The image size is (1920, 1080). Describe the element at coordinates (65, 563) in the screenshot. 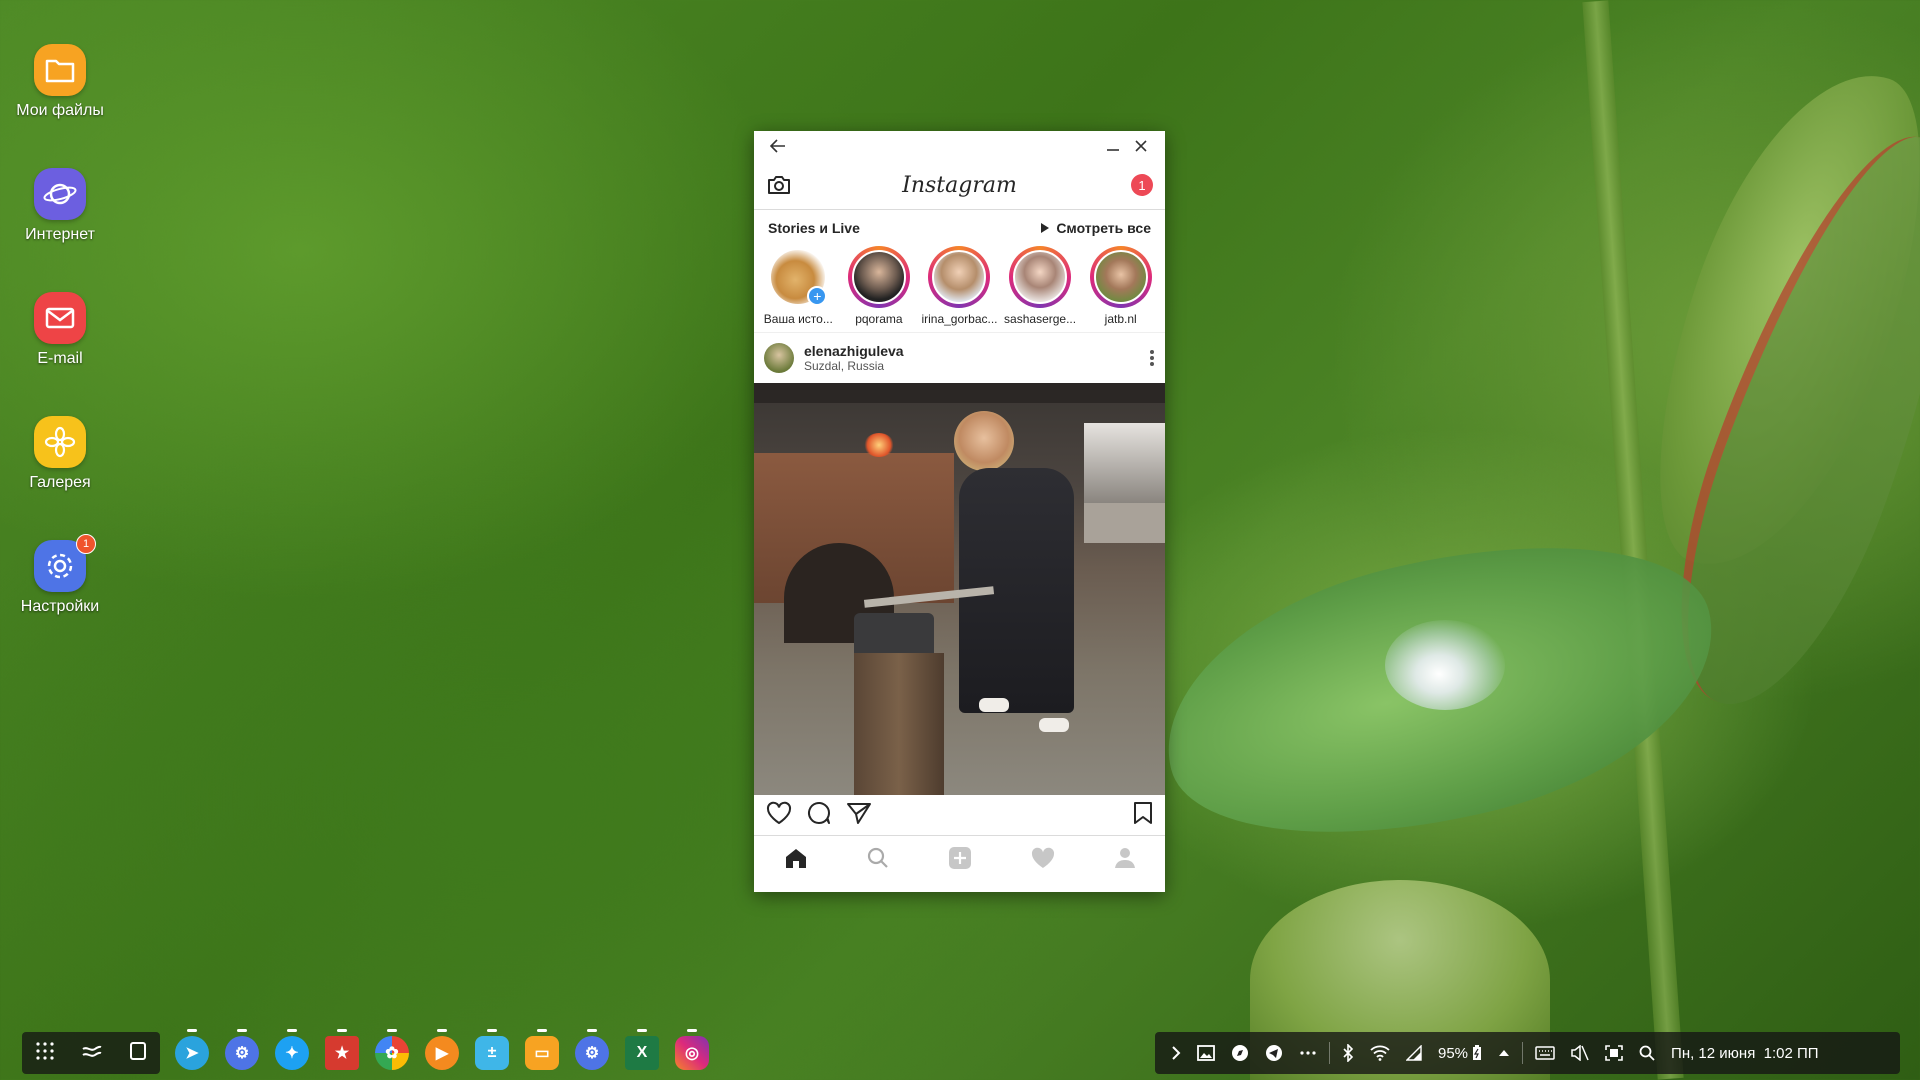

I see `gear-icon: 1` at that location.